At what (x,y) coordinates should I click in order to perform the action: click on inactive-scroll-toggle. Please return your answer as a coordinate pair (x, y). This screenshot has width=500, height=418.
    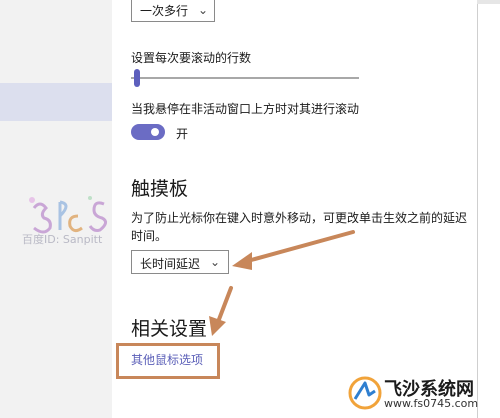
    Looking at the image, I should click on (148, 132).